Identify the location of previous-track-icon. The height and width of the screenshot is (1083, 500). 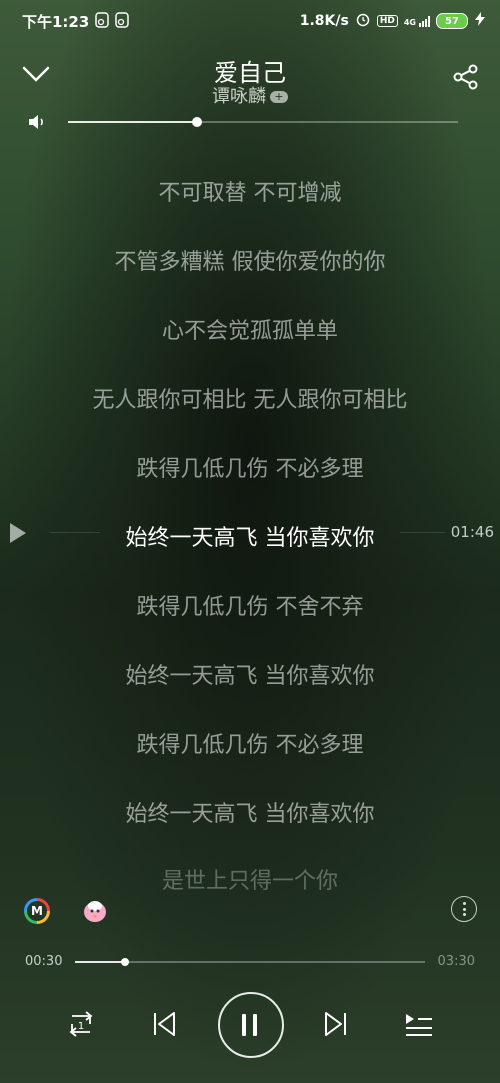
(165, 1026).